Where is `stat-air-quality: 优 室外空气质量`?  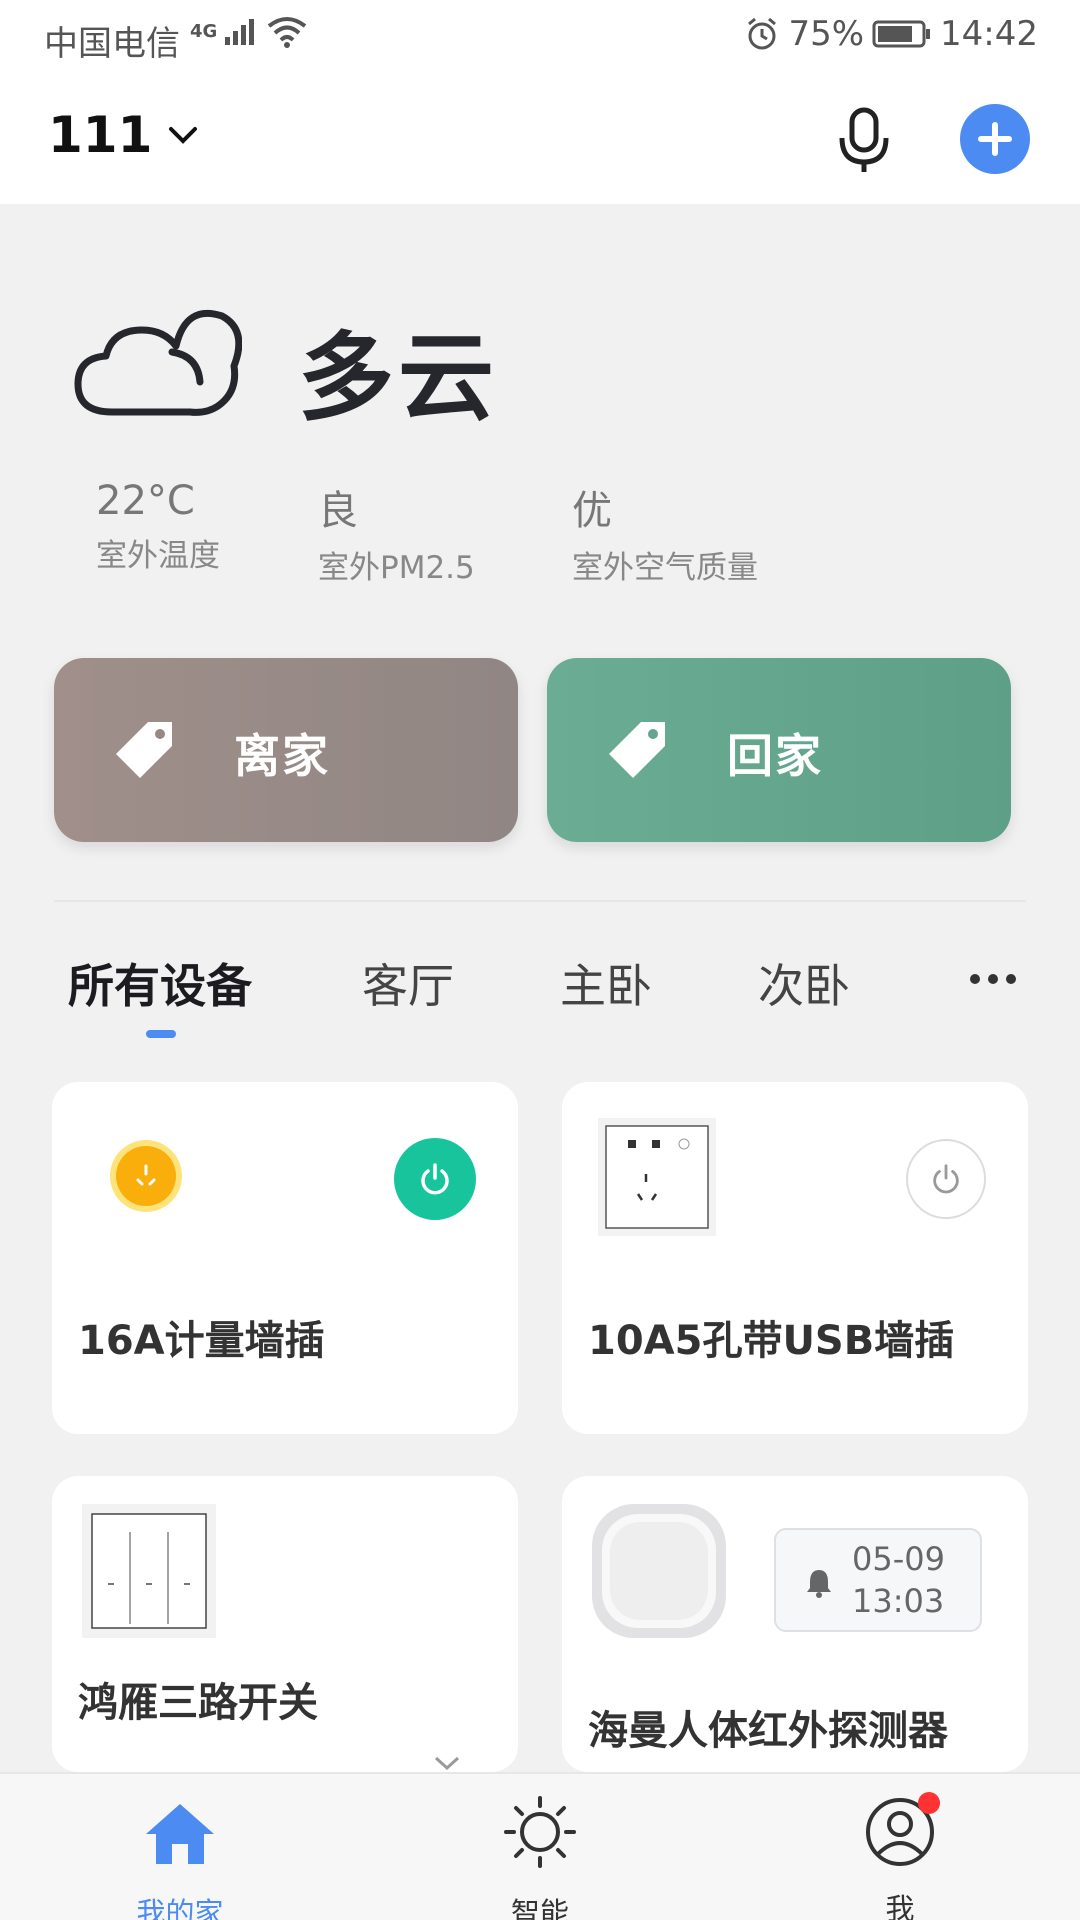 stat-air-quality: 优 室外空气质量 is located at coordinates (665, 532).